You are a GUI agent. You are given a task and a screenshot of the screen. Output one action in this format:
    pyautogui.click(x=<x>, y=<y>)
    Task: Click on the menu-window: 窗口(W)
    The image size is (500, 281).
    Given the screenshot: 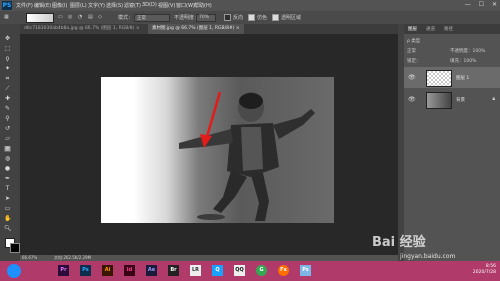 What is the action you would take?
    pyautogui.click(x=185, y=5)
    